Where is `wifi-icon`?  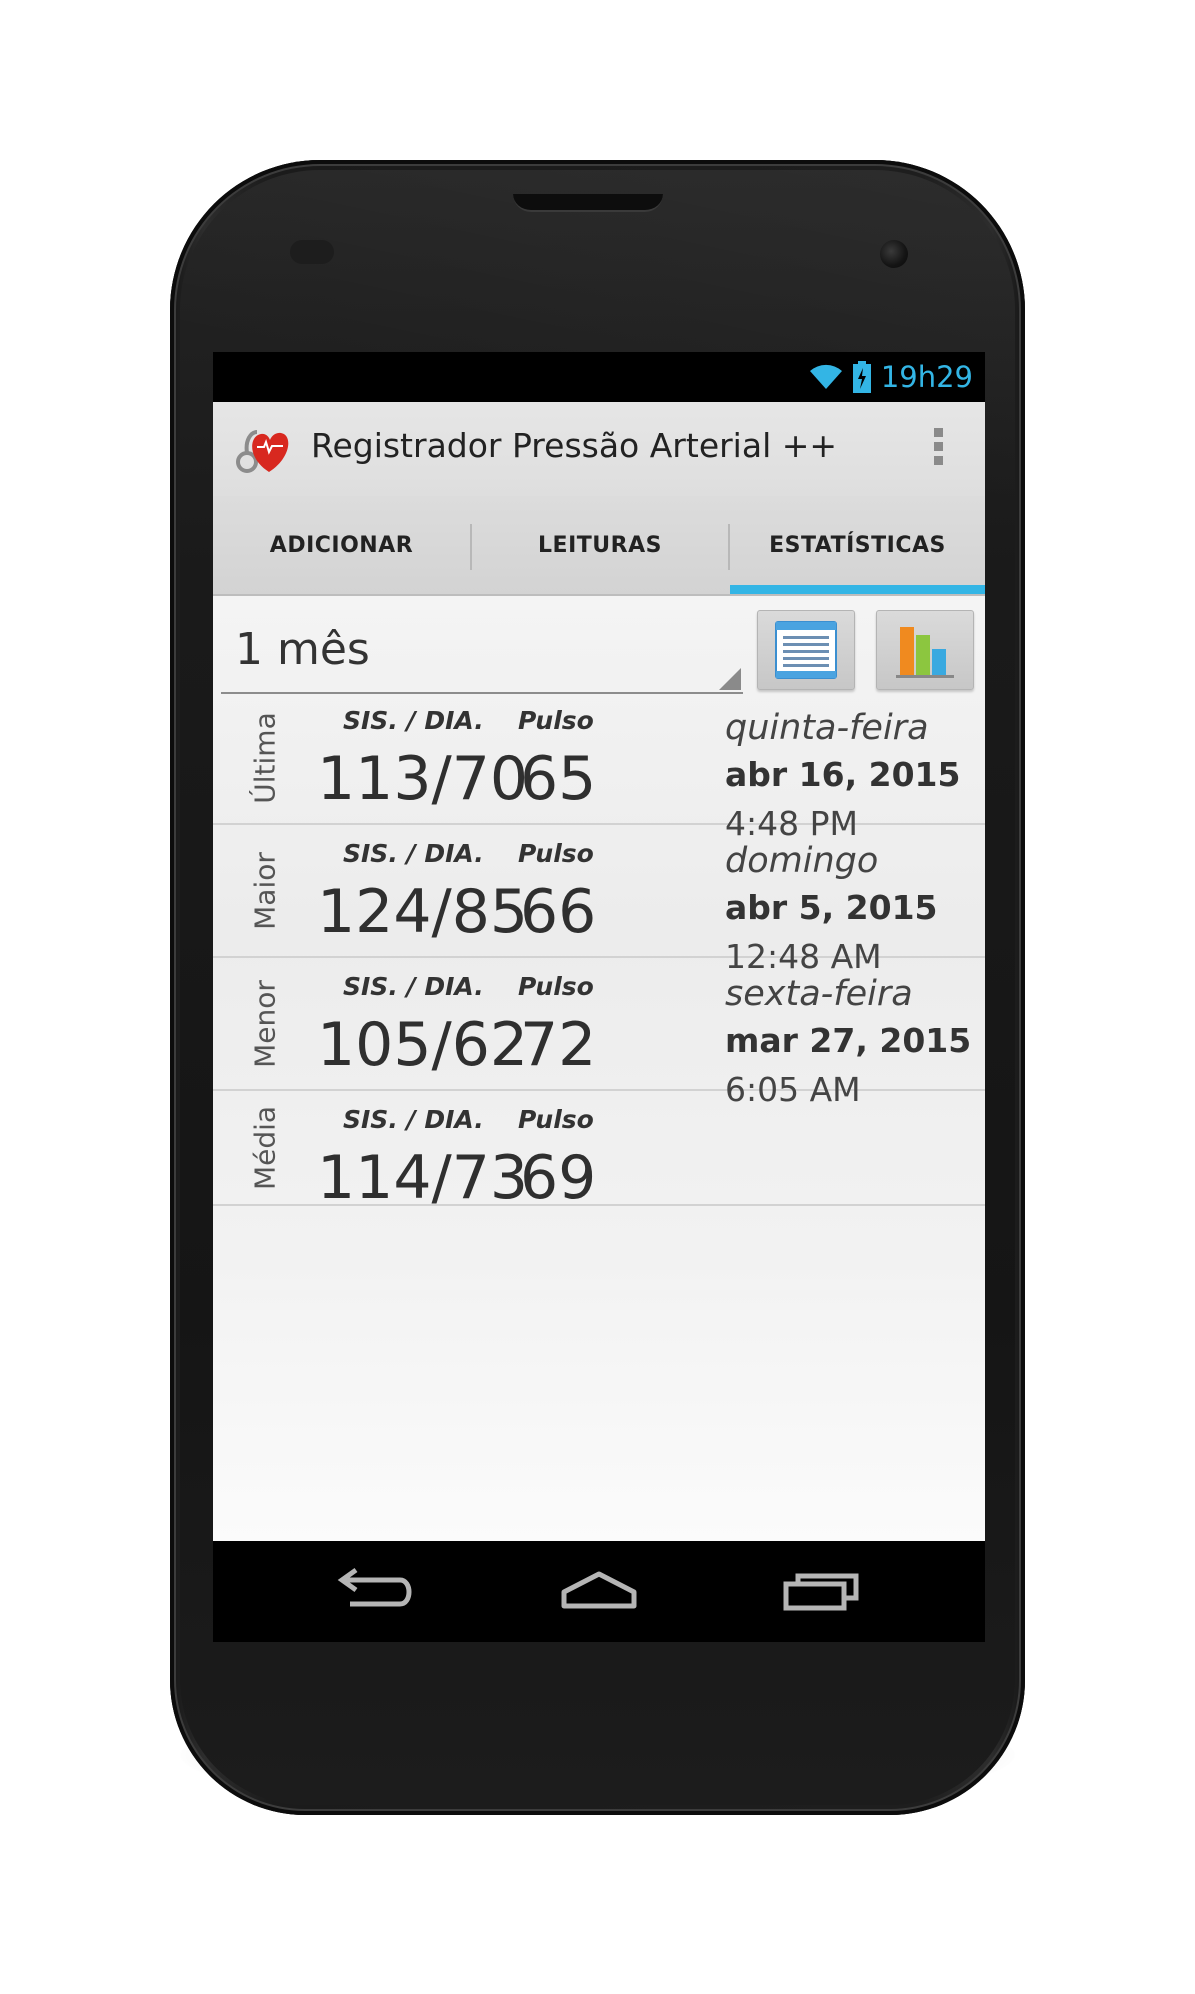
wifi-icon is located at coordinates (825, 376).